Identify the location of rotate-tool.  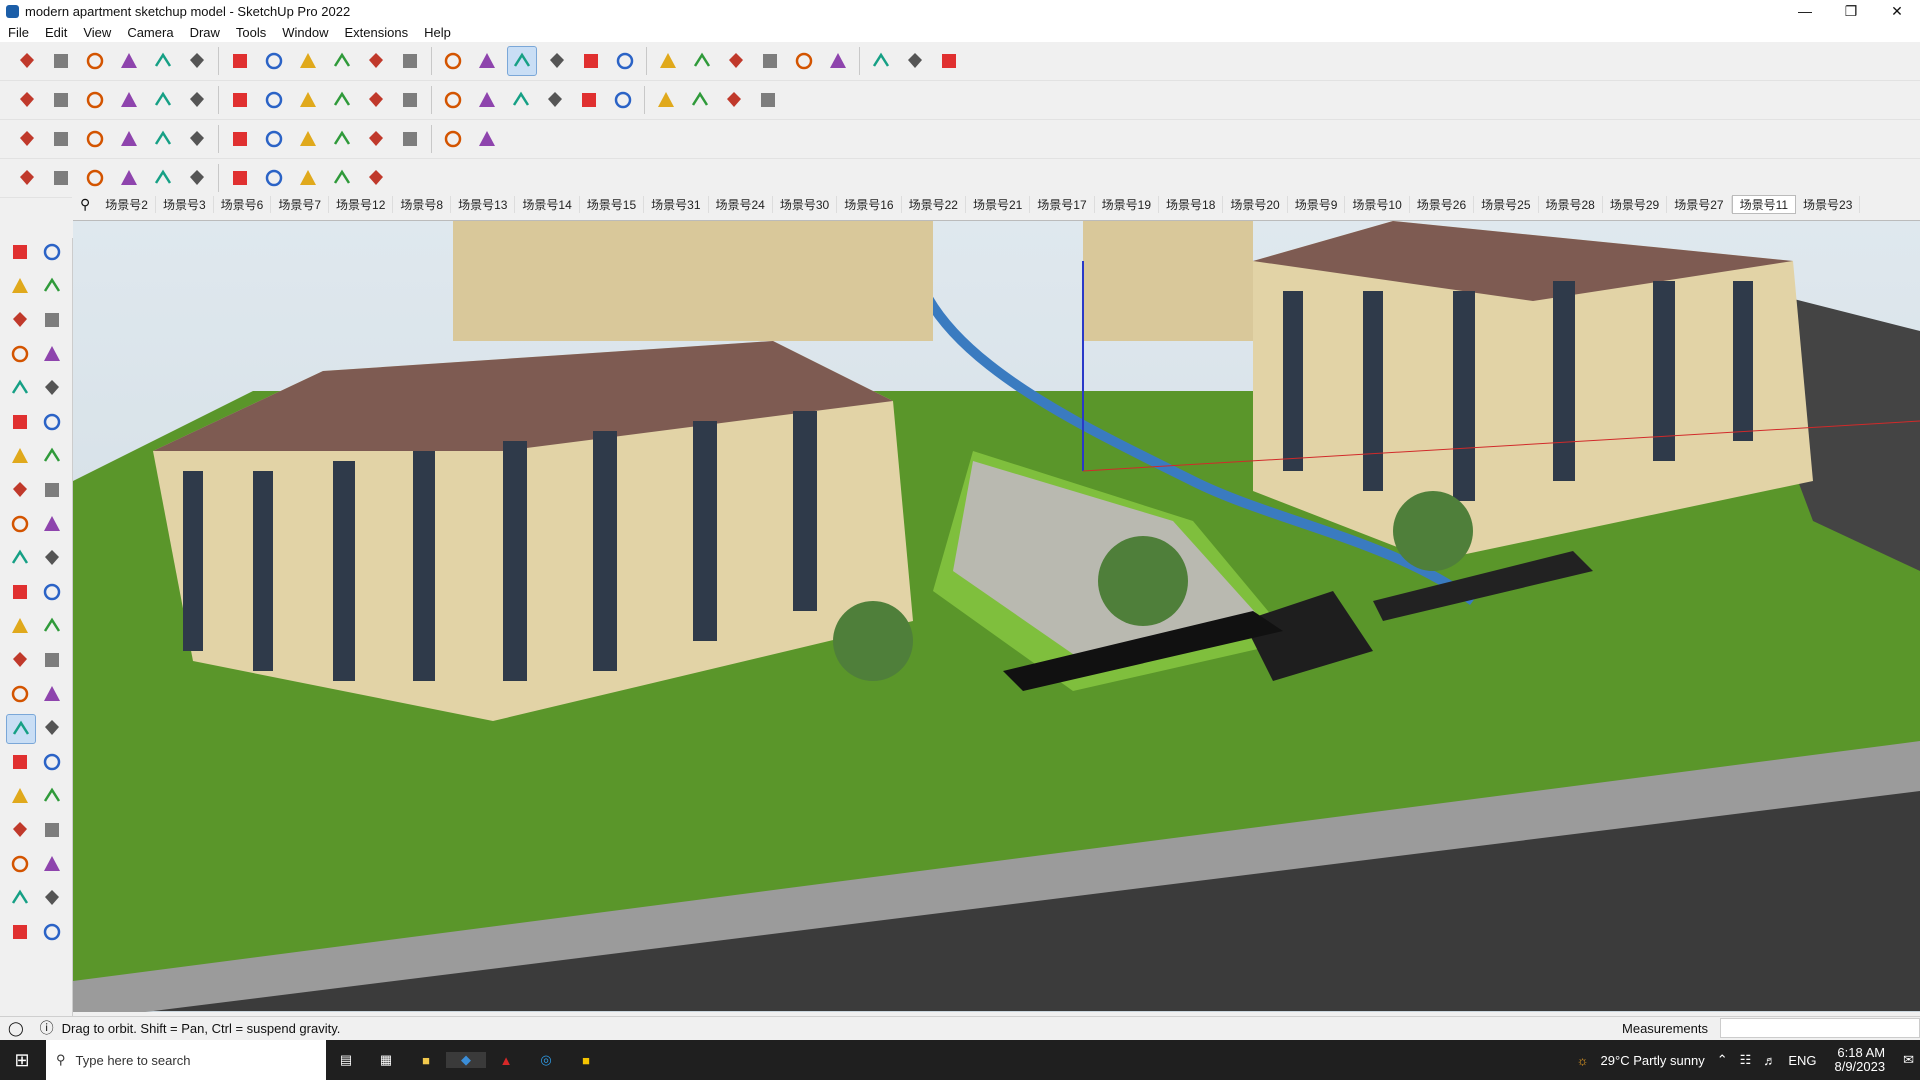
(20, 558).